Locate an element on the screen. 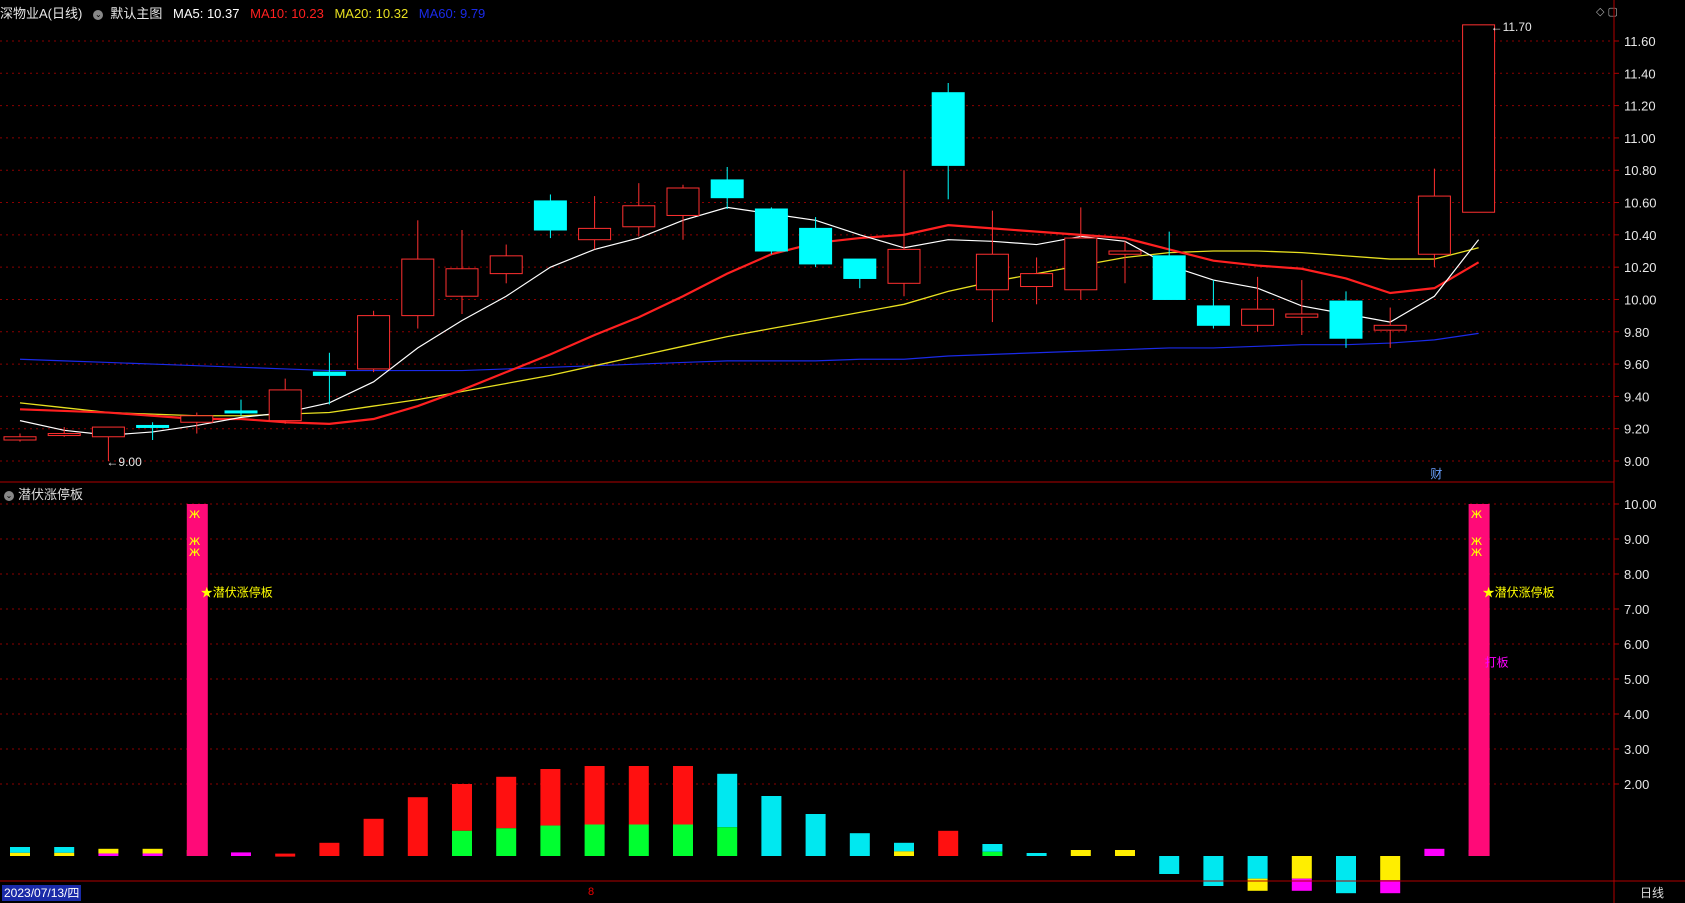 The image size is (1685, 903). y-tick-label: 10.20 is located at coordinates (1640, 267).